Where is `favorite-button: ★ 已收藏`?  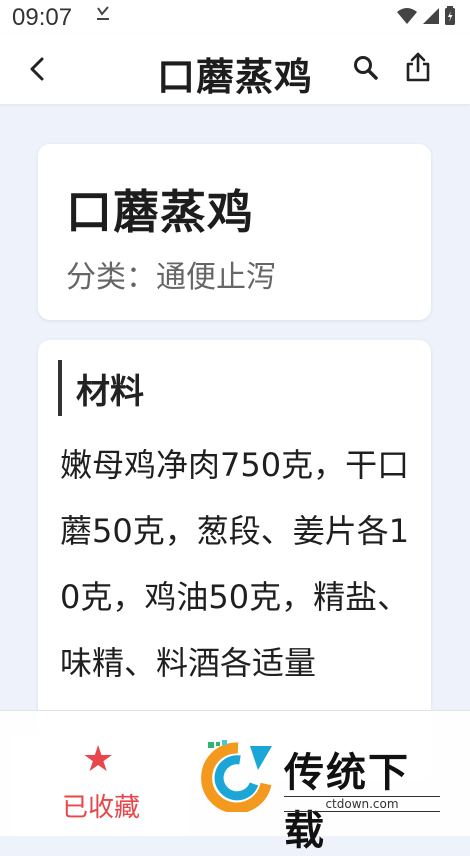 favorite-button: ★ 已收藏 is located at coordinates (100, 785).